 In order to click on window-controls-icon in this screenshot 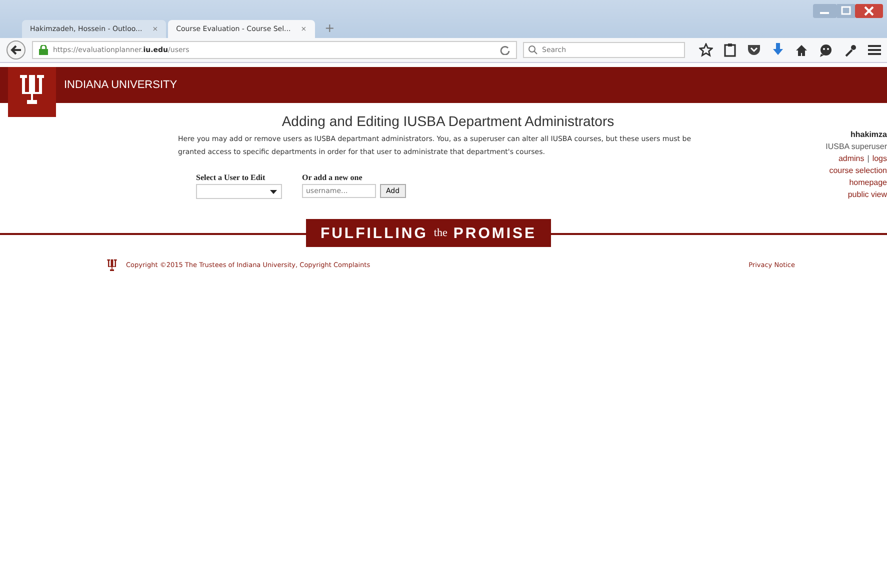, I will do `click(848, 12)`.